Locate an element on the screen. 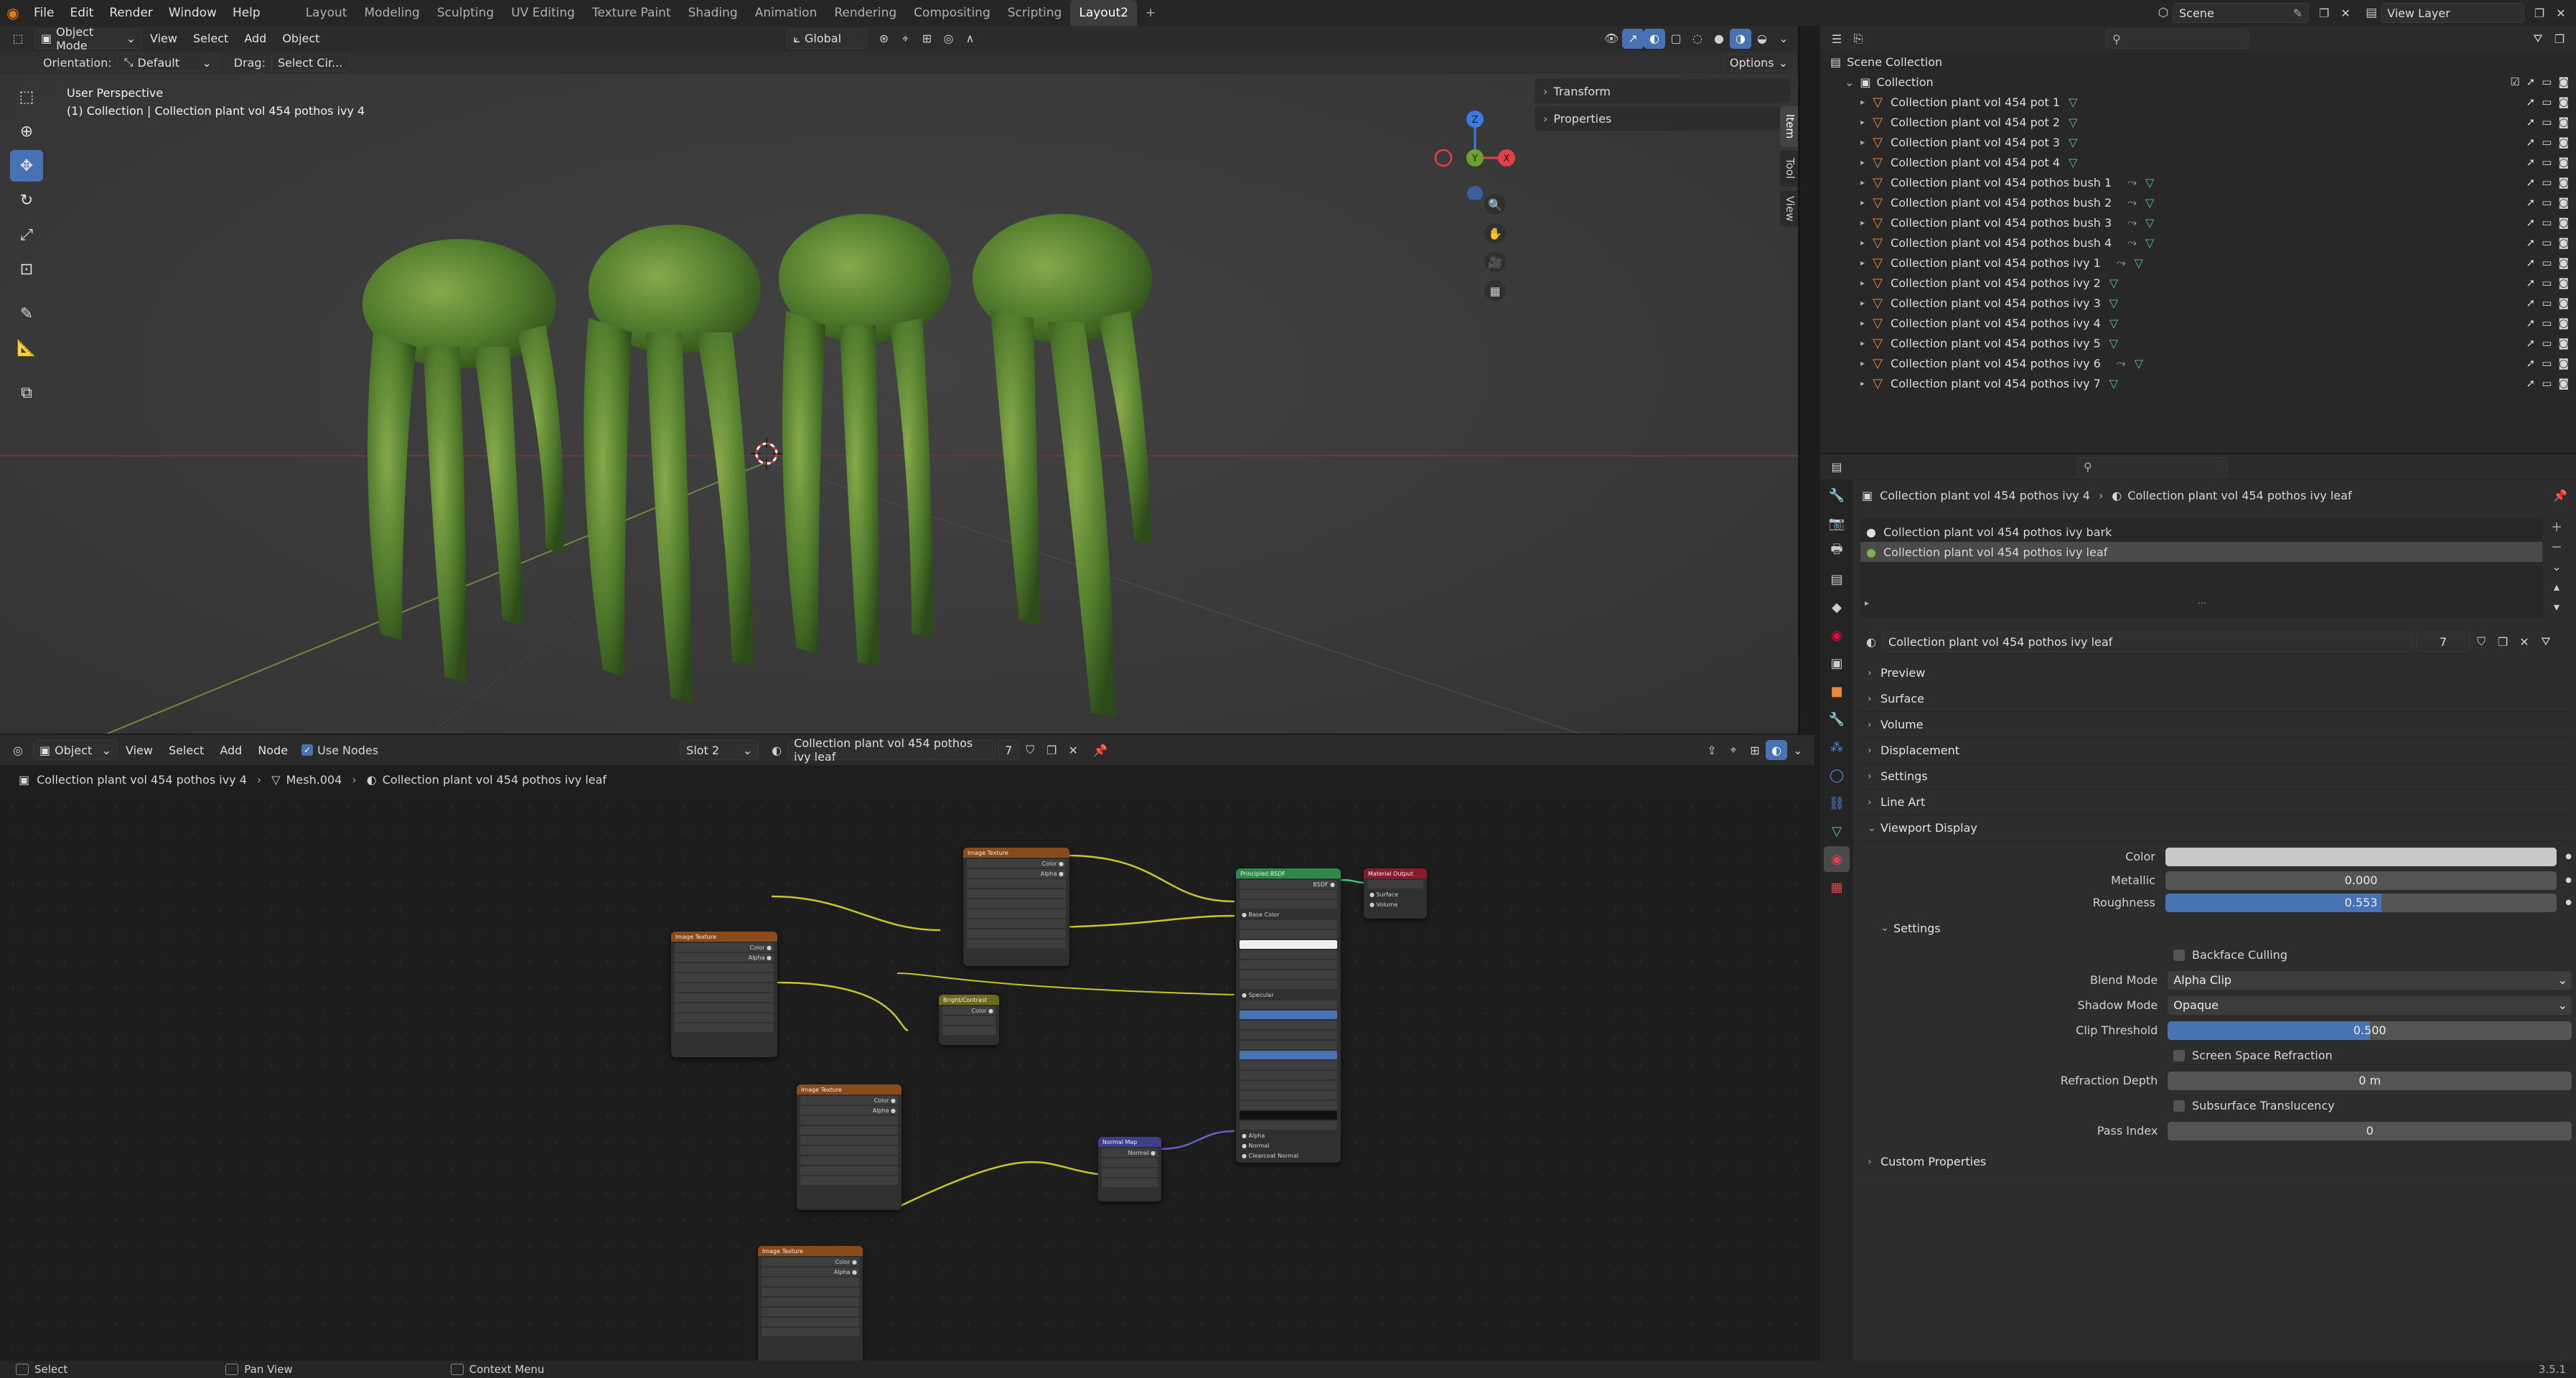  new-view-layer-icon: ❐ is located at coordinates (2540, 13).